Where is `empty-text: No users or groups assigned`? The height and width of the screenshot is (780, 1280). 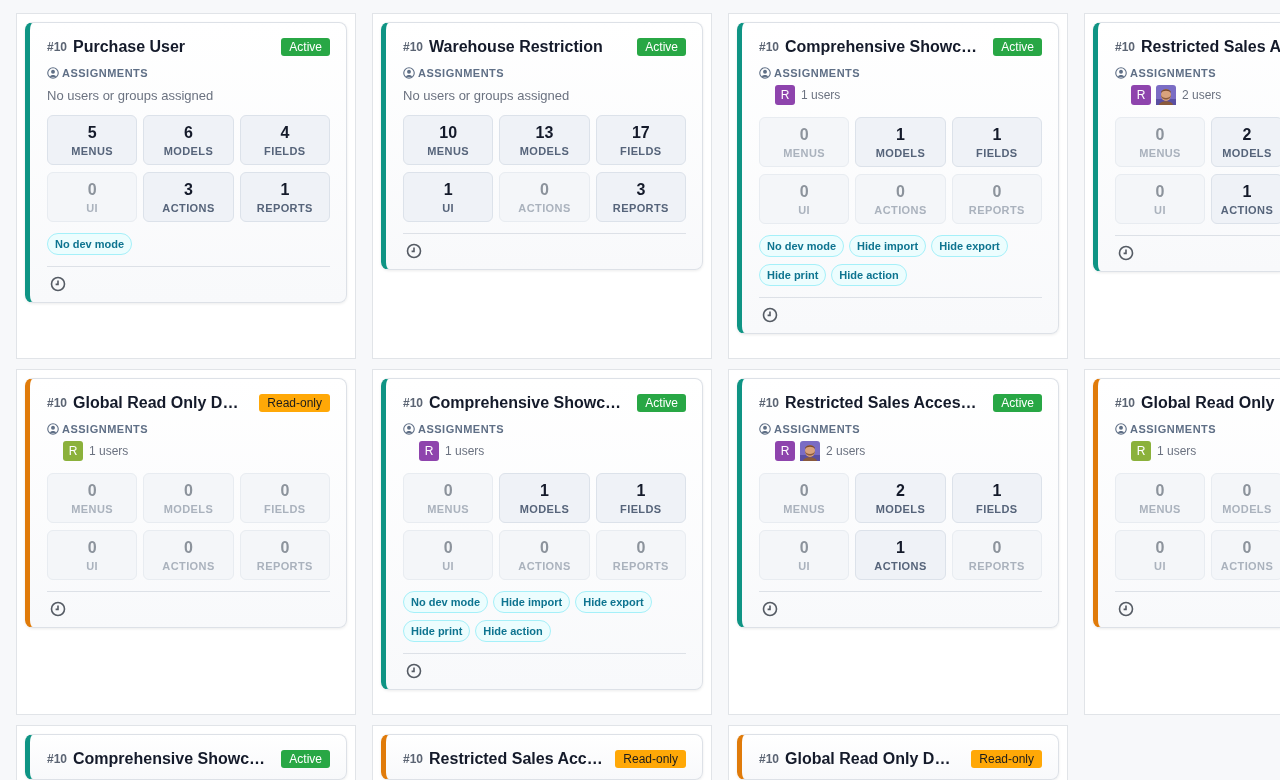
empty-text: No users or groups assigned is located at coordinates (131, 95).